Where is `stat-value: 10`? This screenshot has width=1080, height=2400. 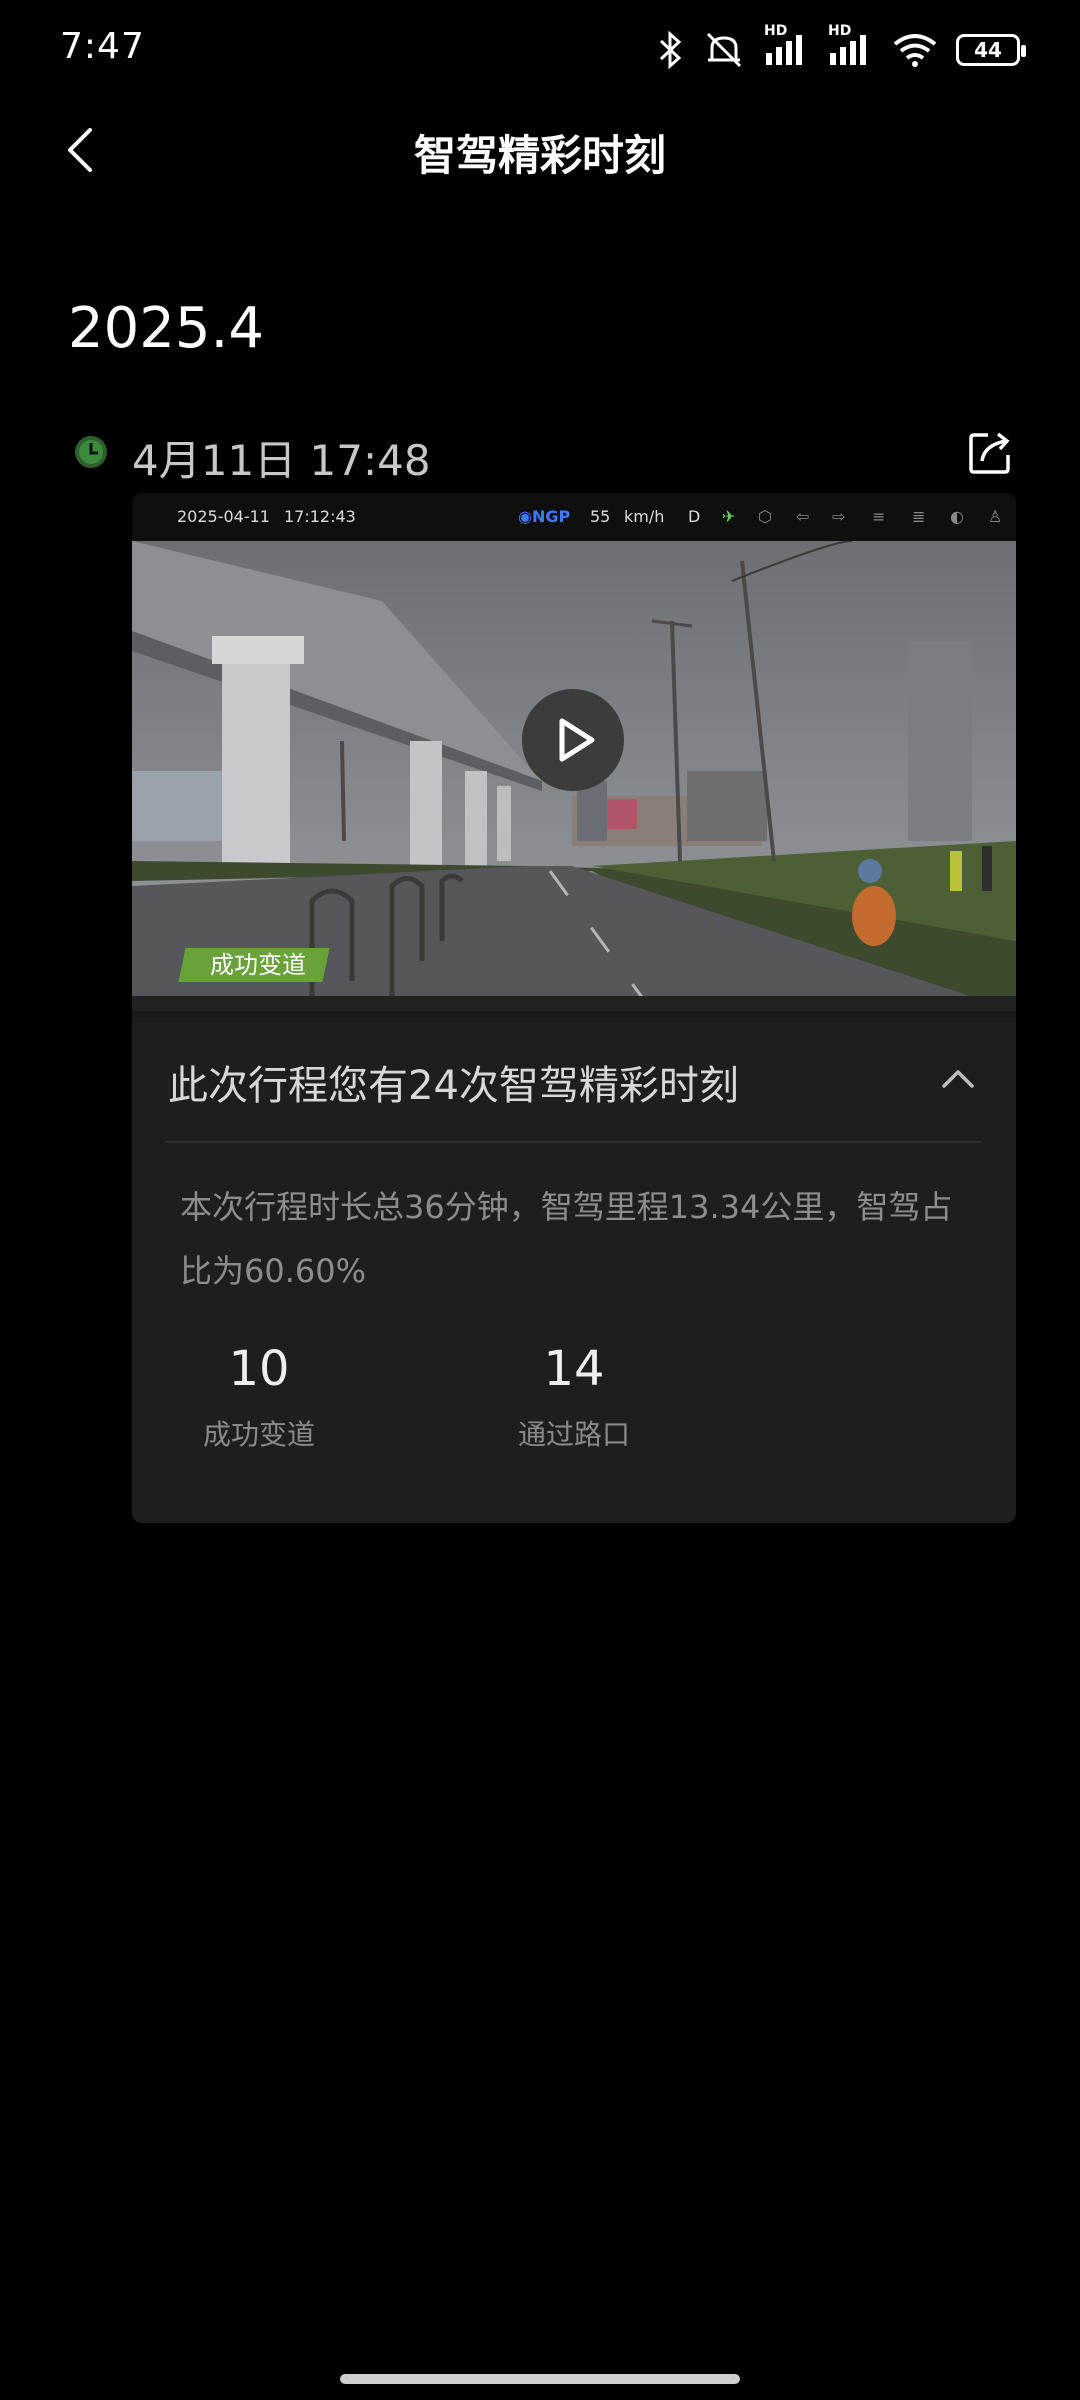
stat-value: 10 is located at coordinates (259, 1369).